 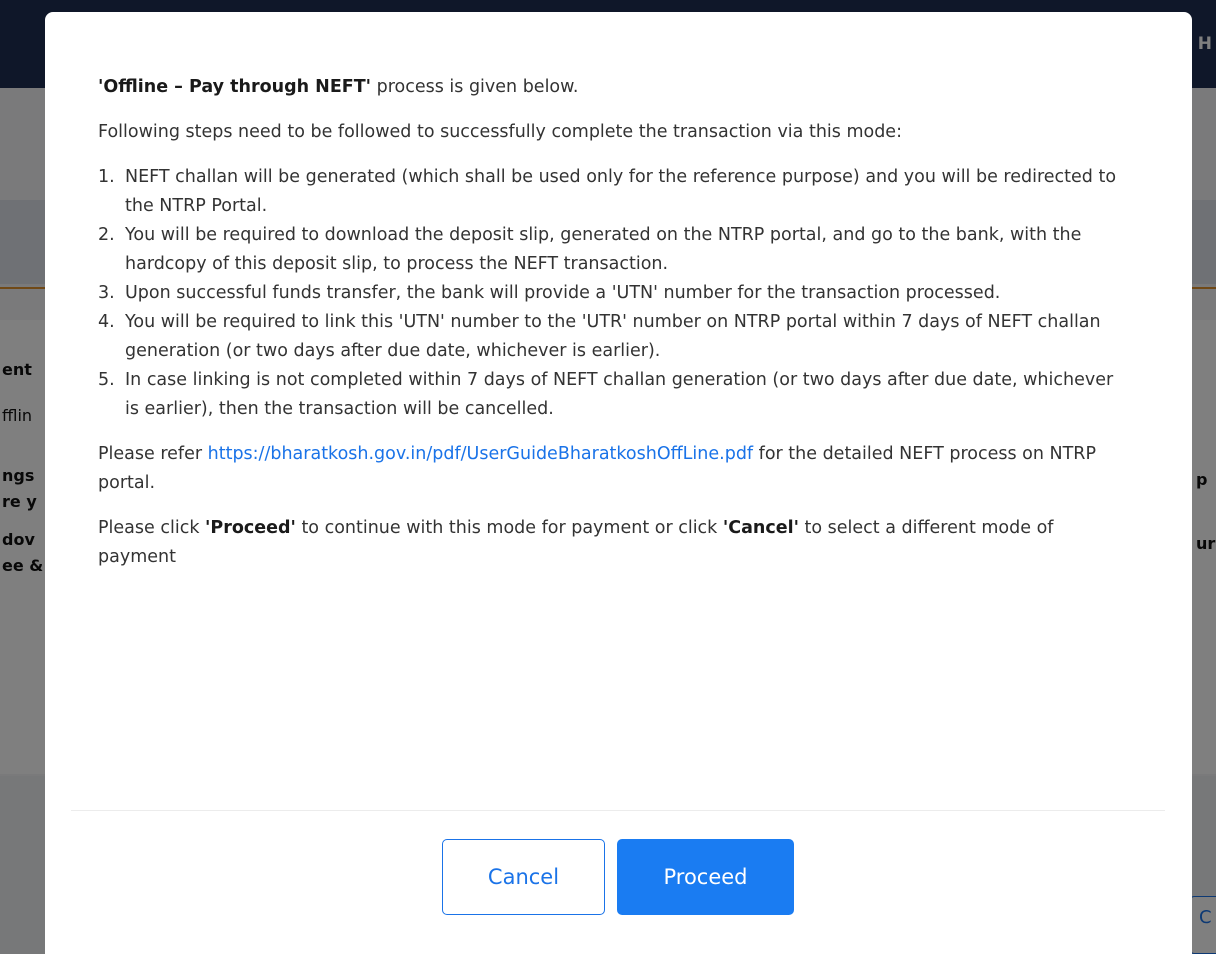 What do you see at coordinates (106, 322) in the screenshot?
I see `step-number: 4.` at bounding box center [106, 322].